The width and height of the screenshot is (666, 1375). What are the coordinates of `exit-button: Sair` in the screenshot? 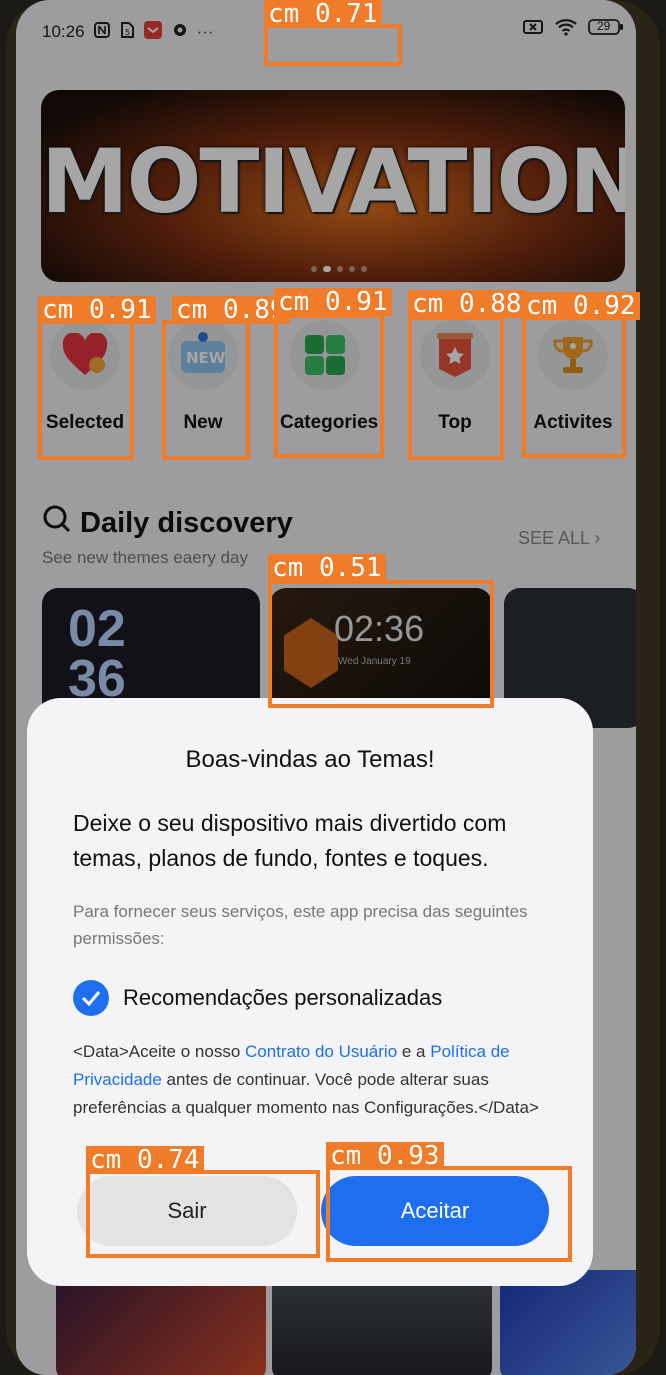 It's located at (187, 1211).